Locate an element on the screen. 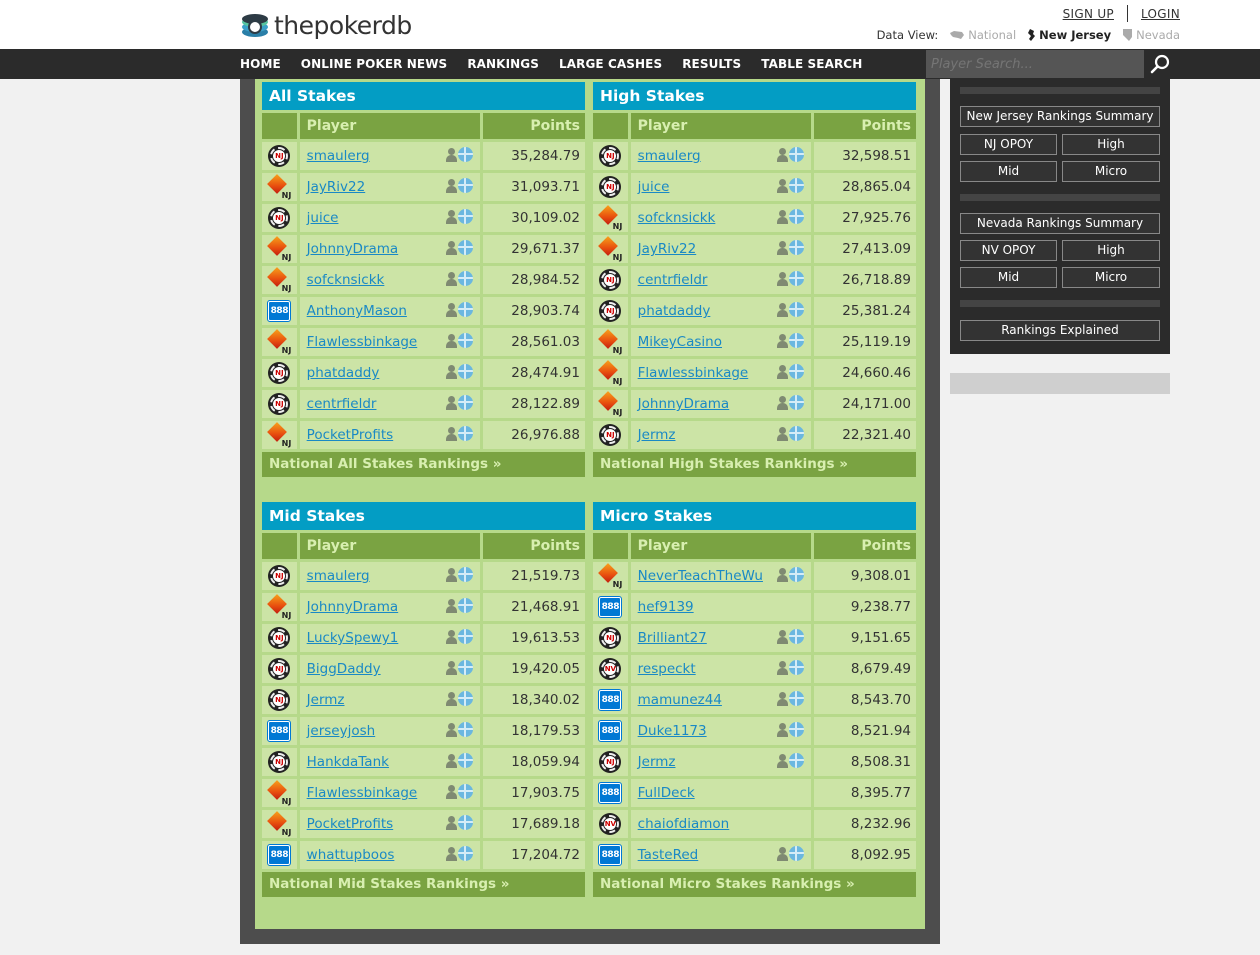 The image size is (1260, 955). player-link: NeverTeachTheWu is located at coordinates (700, 576).